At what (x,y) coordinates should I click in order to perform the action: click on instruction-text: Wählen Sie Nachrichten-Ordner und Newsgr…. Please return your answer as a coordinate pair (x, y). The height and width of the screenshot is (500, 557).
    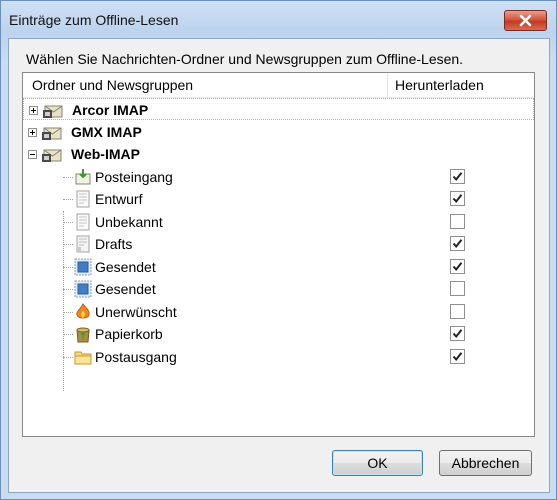
    Looking at the image, I should click on (245, 59).